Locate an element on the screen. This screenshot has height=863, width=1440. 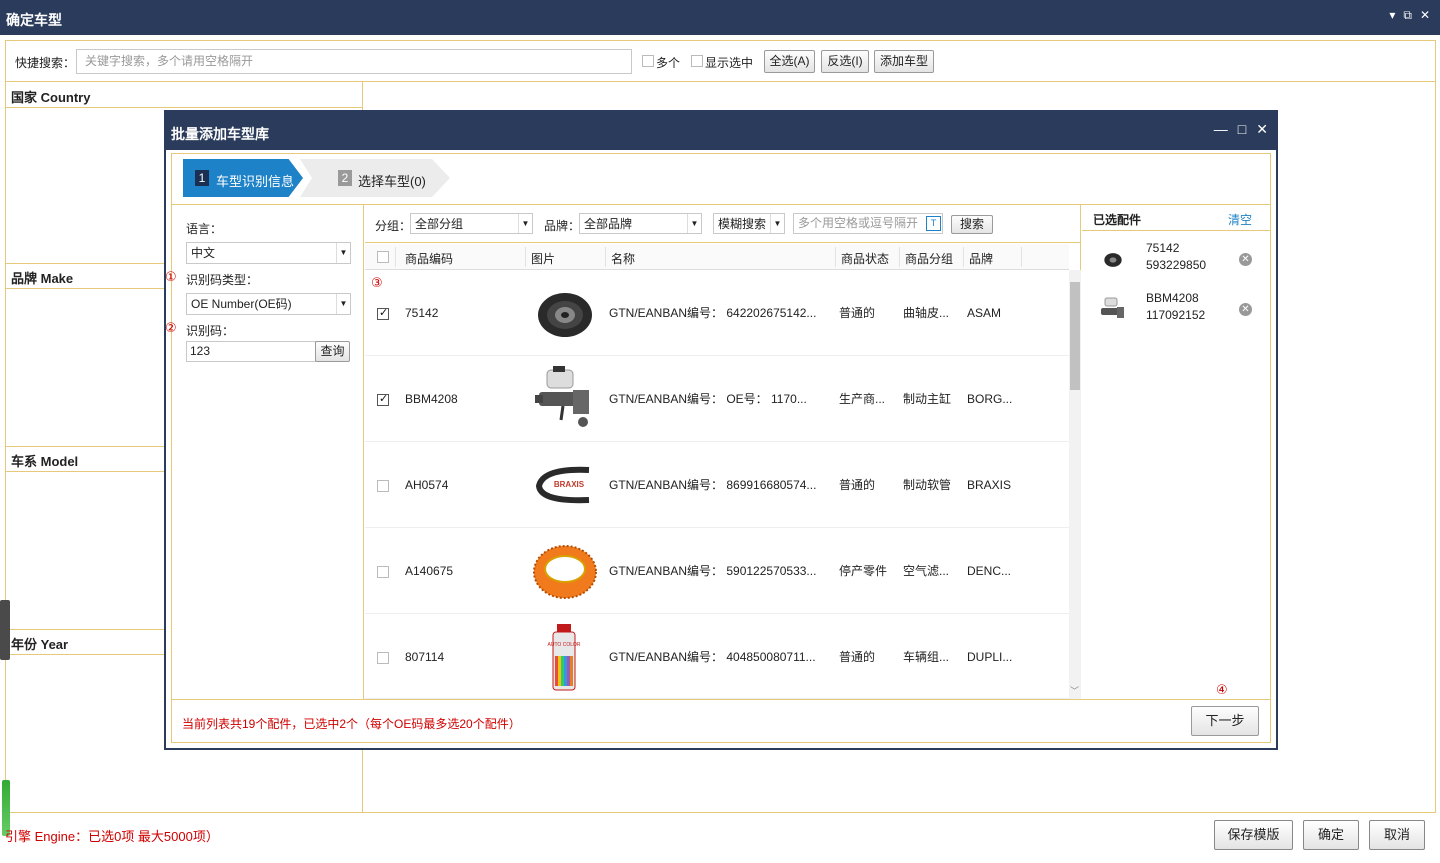
add-model-button: 添加车型 is located at coordinates (904, 61).